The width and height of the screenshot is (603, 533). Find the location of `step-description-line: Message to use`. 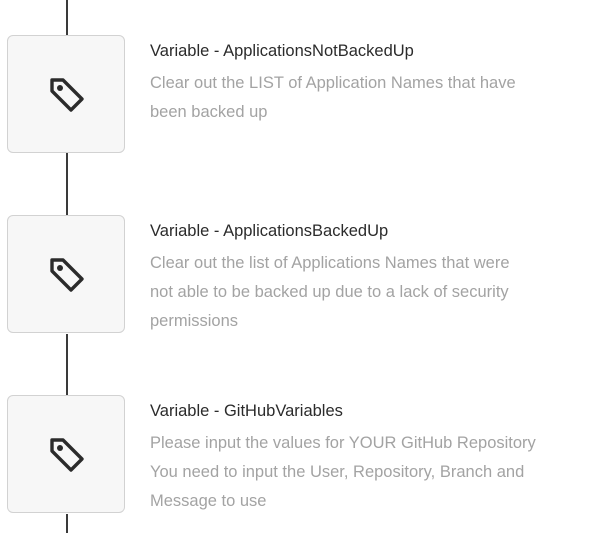

step-description-line: Message to use is located at coordinates (208, 501).